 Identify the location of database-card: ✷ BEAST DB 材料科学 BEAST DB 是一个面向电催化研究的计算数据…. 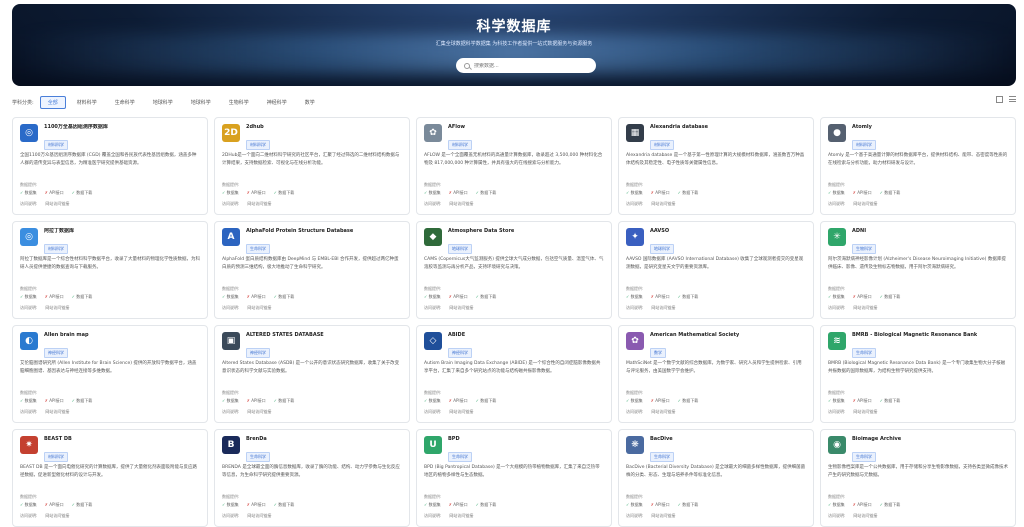
(110, 478).